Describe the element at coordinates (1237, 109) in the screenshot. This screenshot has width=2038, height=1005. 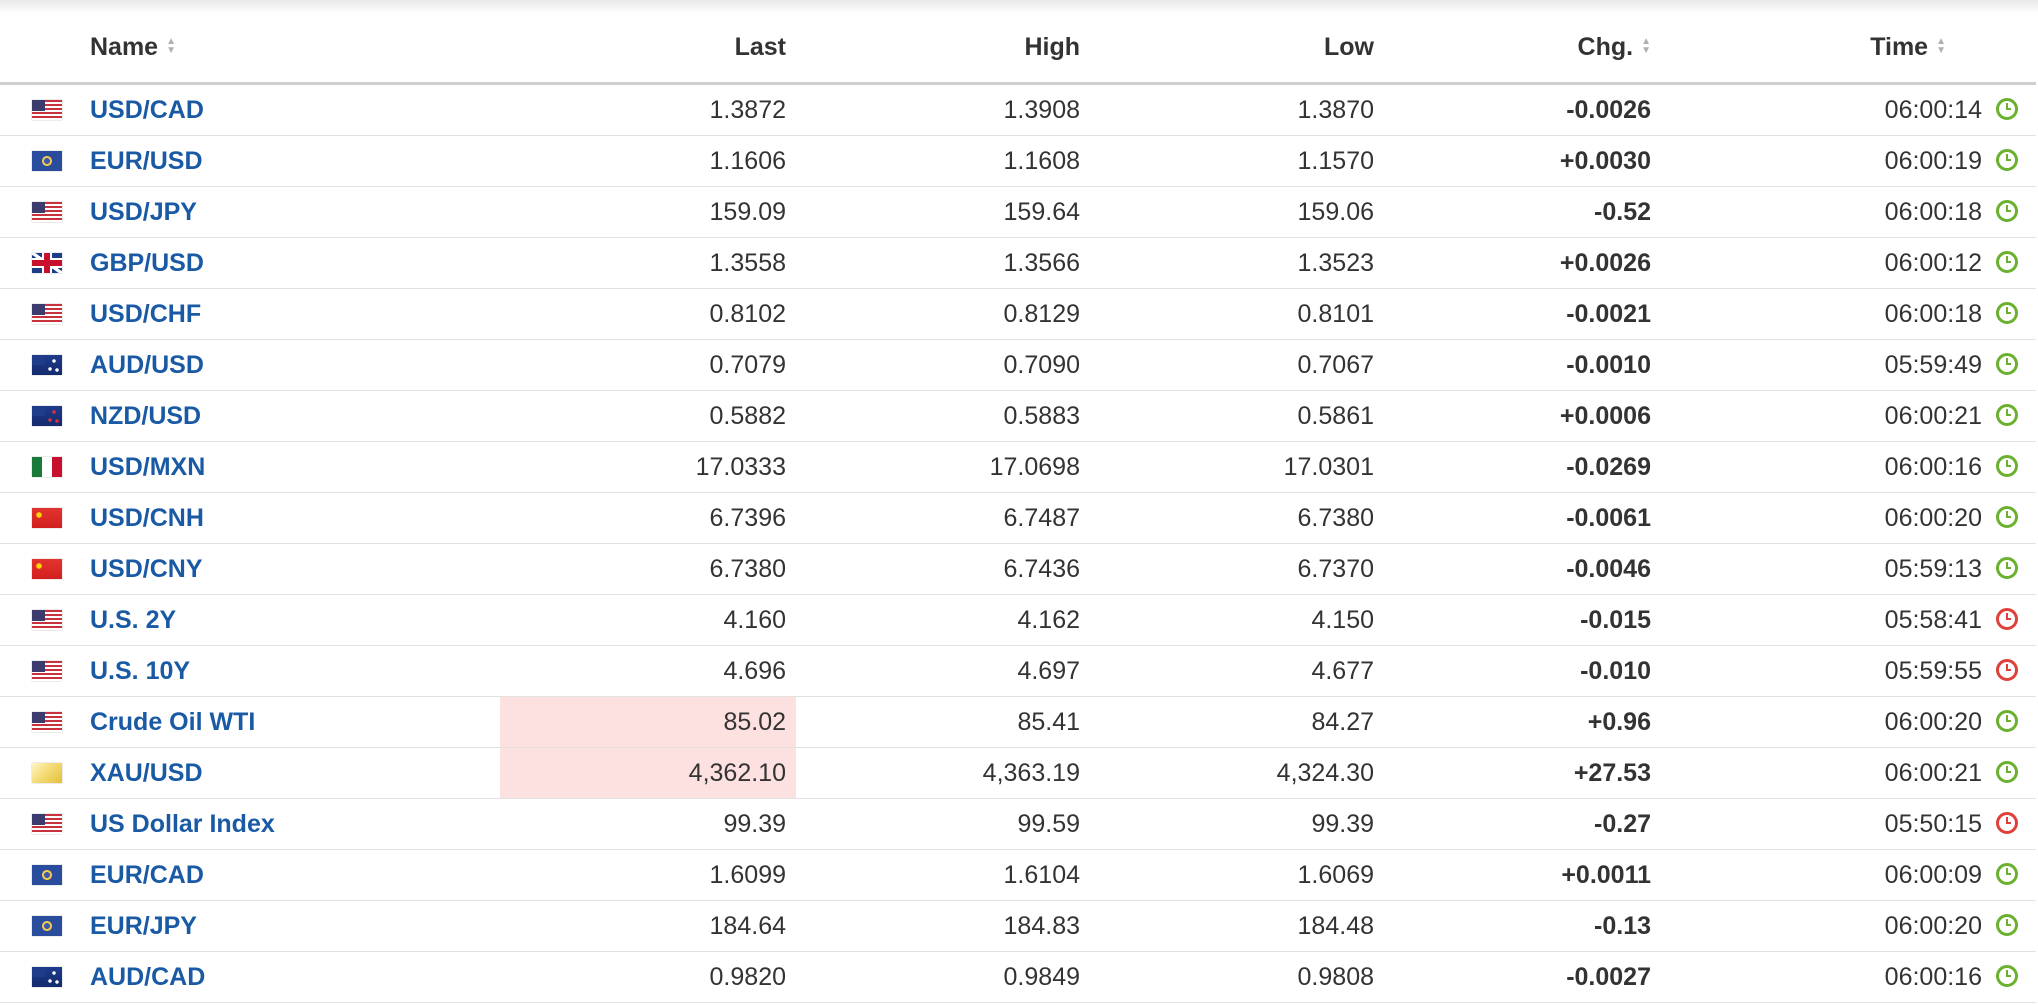
I see `low-cell: 1.3870` at that location.